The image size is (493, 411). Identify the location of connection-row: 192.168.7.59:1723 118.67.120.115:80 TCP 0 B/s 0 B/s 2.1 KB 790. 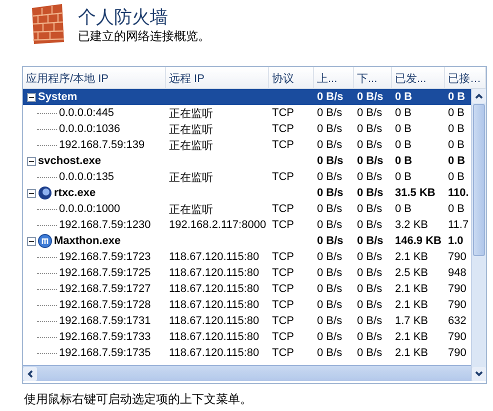
(247, 257).